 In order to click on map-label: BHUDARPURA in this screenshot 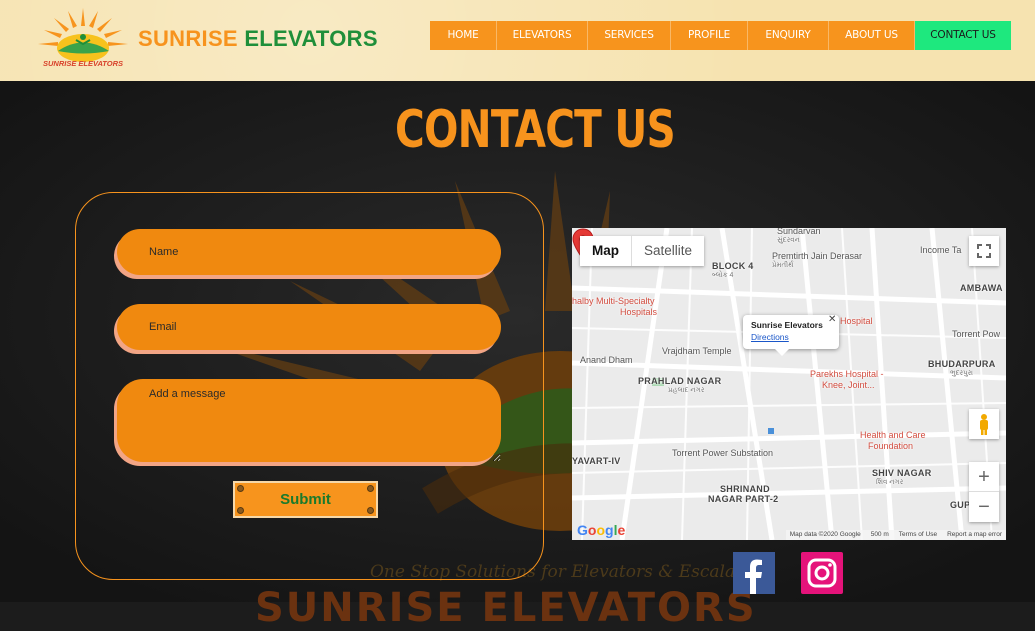, I will do `click(962, 364)`.